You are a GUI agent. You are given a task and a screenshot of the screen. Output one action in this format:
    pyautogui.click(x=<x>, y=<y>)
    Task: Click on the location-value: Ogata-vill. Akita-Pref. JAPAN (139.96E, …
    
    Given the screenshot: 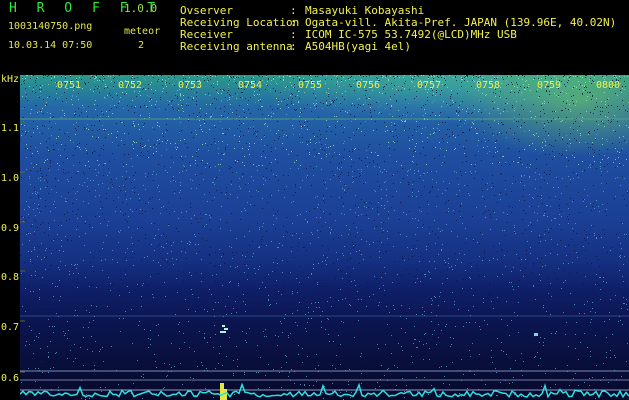 What is the action you would take?
    pyautogui.click(x=461, y=22)
    